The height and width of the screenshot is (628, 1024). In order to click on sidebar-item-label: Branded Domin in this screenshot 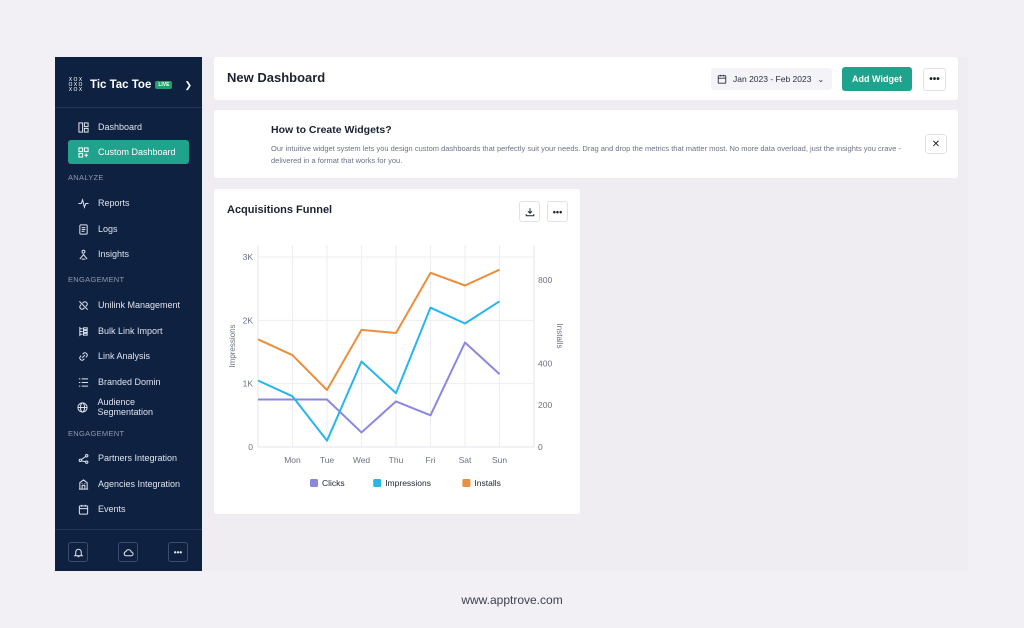, I will do `click(129, 382)`.